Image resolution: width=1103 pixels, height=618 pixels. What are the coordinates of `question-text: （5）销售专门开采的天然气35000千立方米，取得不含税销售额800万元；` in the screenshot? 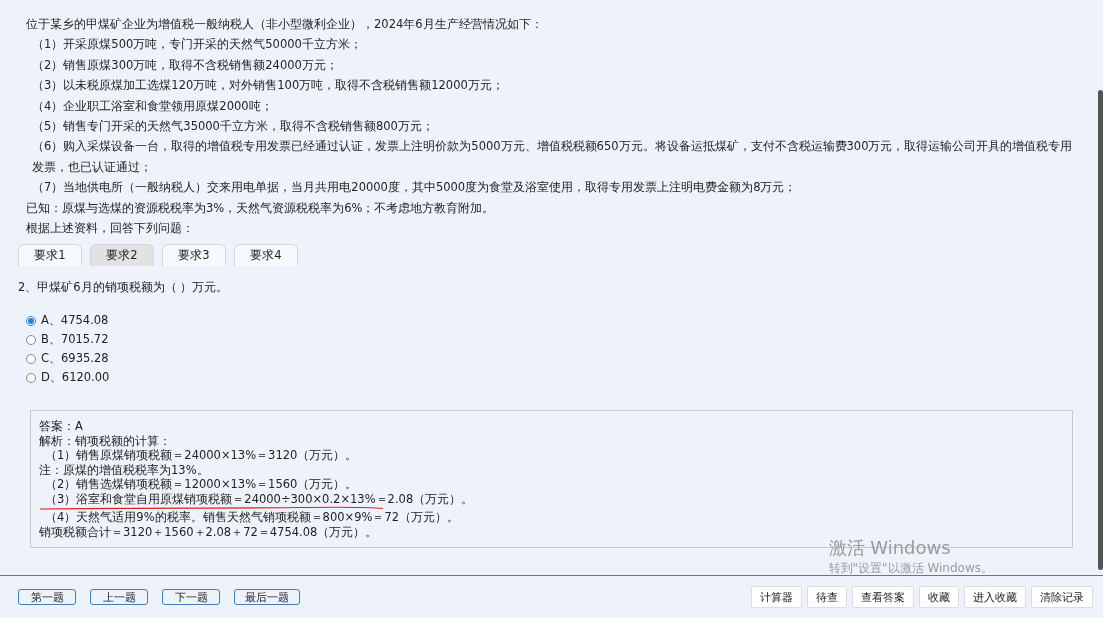 It's located at (233, 127).